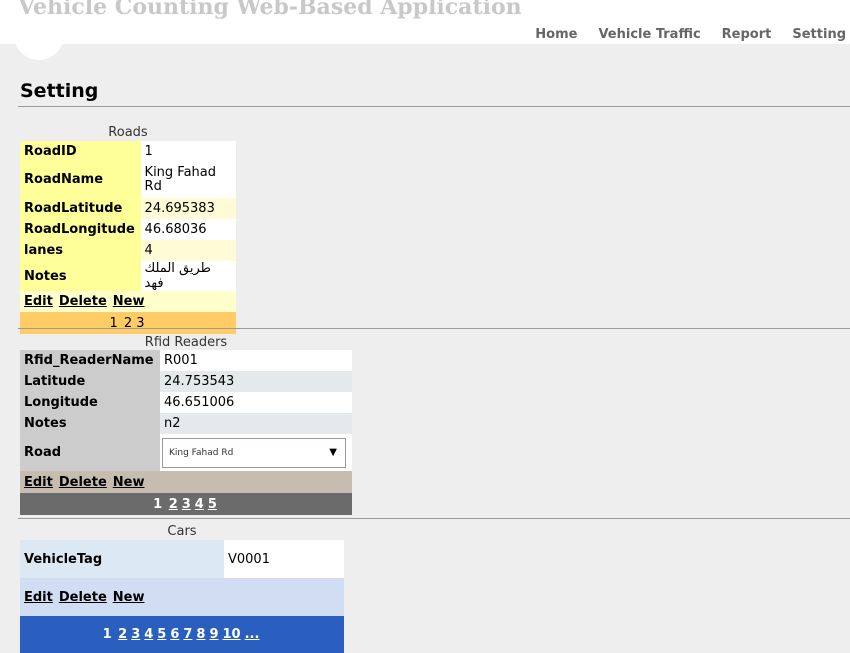 The height and width of the screenshot is (653, 850). What do you see at coordinates (819, 34) in the screenshot?
I see `nav-setting: Setting` at bounding box center [819, 34].